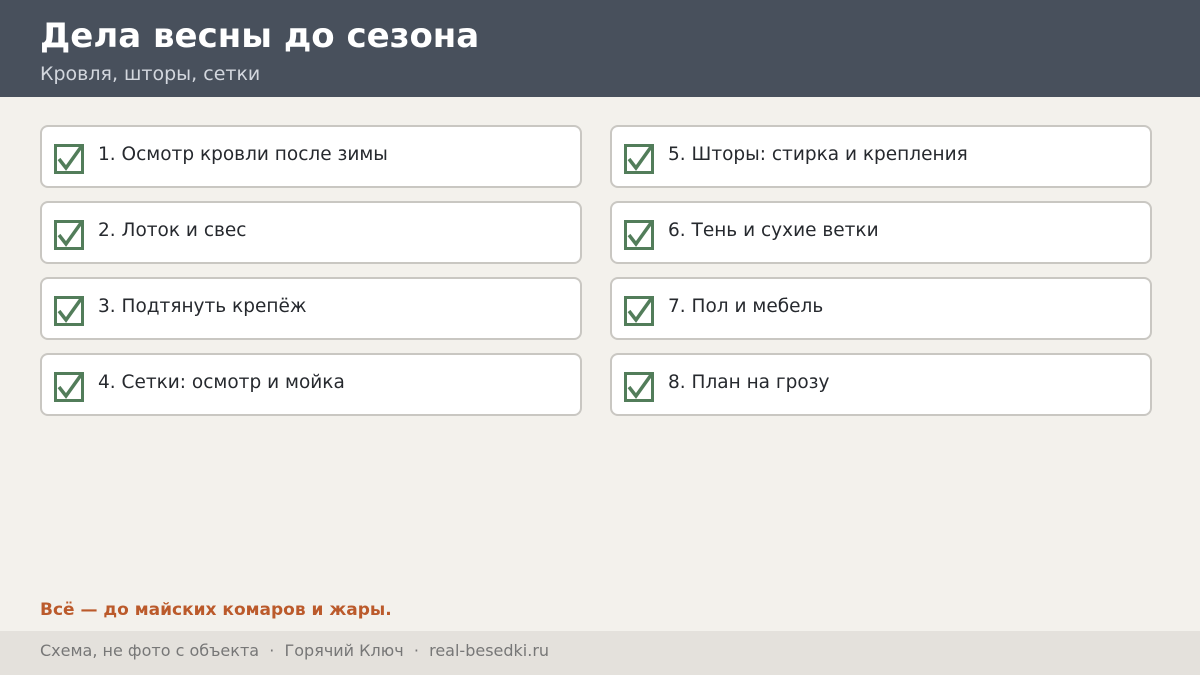  I want to click on checklist-item-label: 5. Шторы: стирка и крепления, so click(818, 154).